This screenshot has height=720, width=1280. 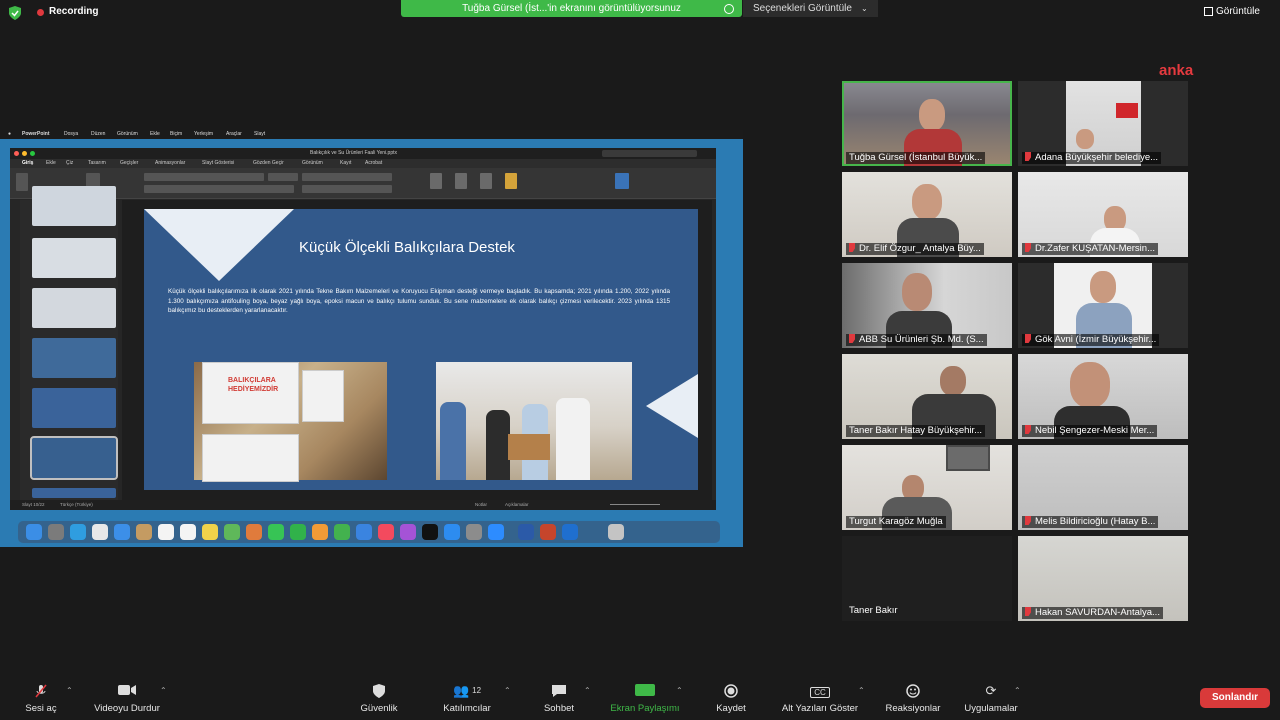 I want to click on safari-icon, so click(x=78, y=532).